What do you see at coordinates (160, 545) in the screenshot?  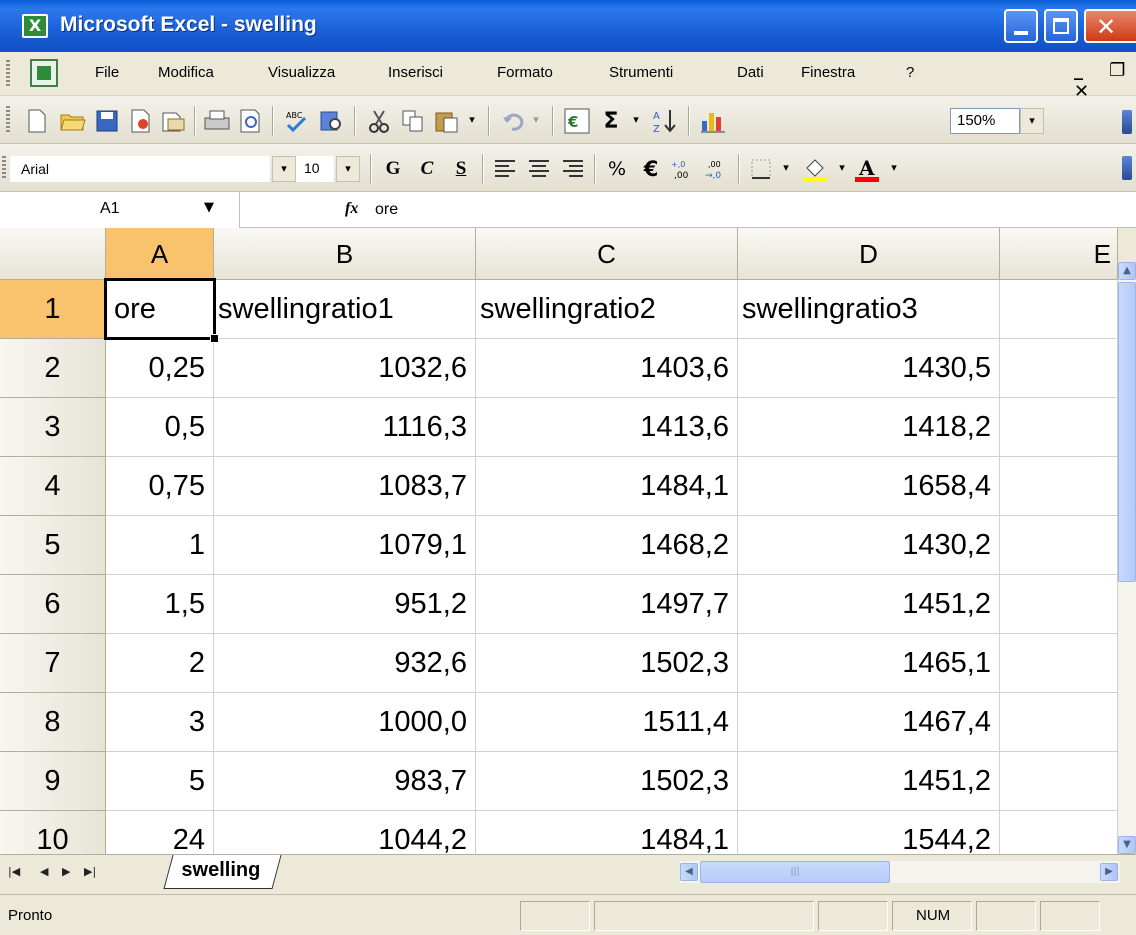 I see `cell: 1` at bounding box center [160, 545].